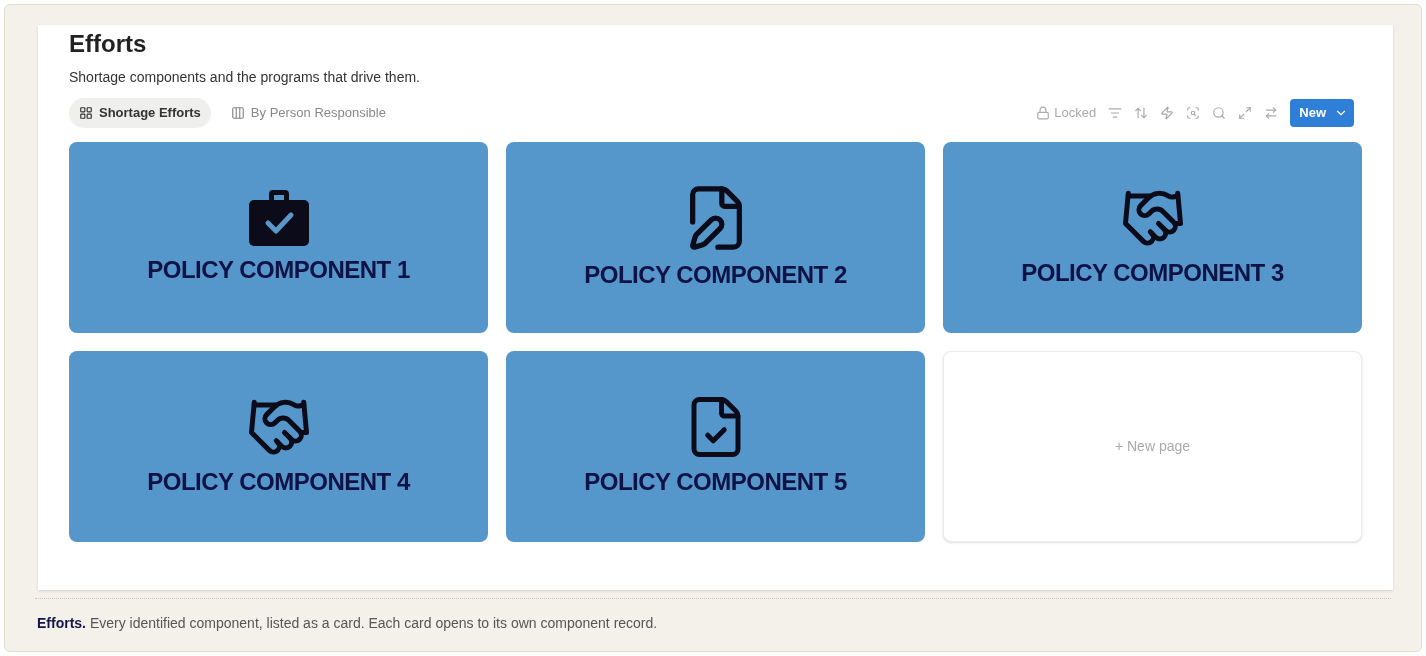 This screenshot has height=656, width=1426. What do you see at coordinates (1271, 113) in the screenshot?
I see `swap-arrows-icon` at bounding box center [1271, 113].